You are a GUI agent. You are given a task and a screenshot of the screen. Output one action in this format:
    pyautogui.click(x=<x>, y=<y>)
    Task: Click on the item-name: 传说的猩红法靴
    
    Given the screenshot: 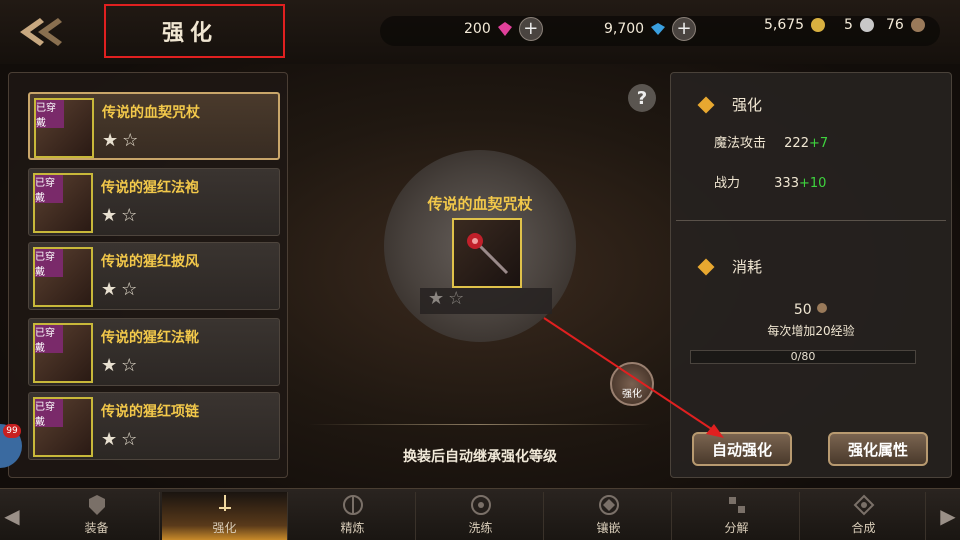 What is the action you would take?
    pyautogui.click(x=150, y=338)
    